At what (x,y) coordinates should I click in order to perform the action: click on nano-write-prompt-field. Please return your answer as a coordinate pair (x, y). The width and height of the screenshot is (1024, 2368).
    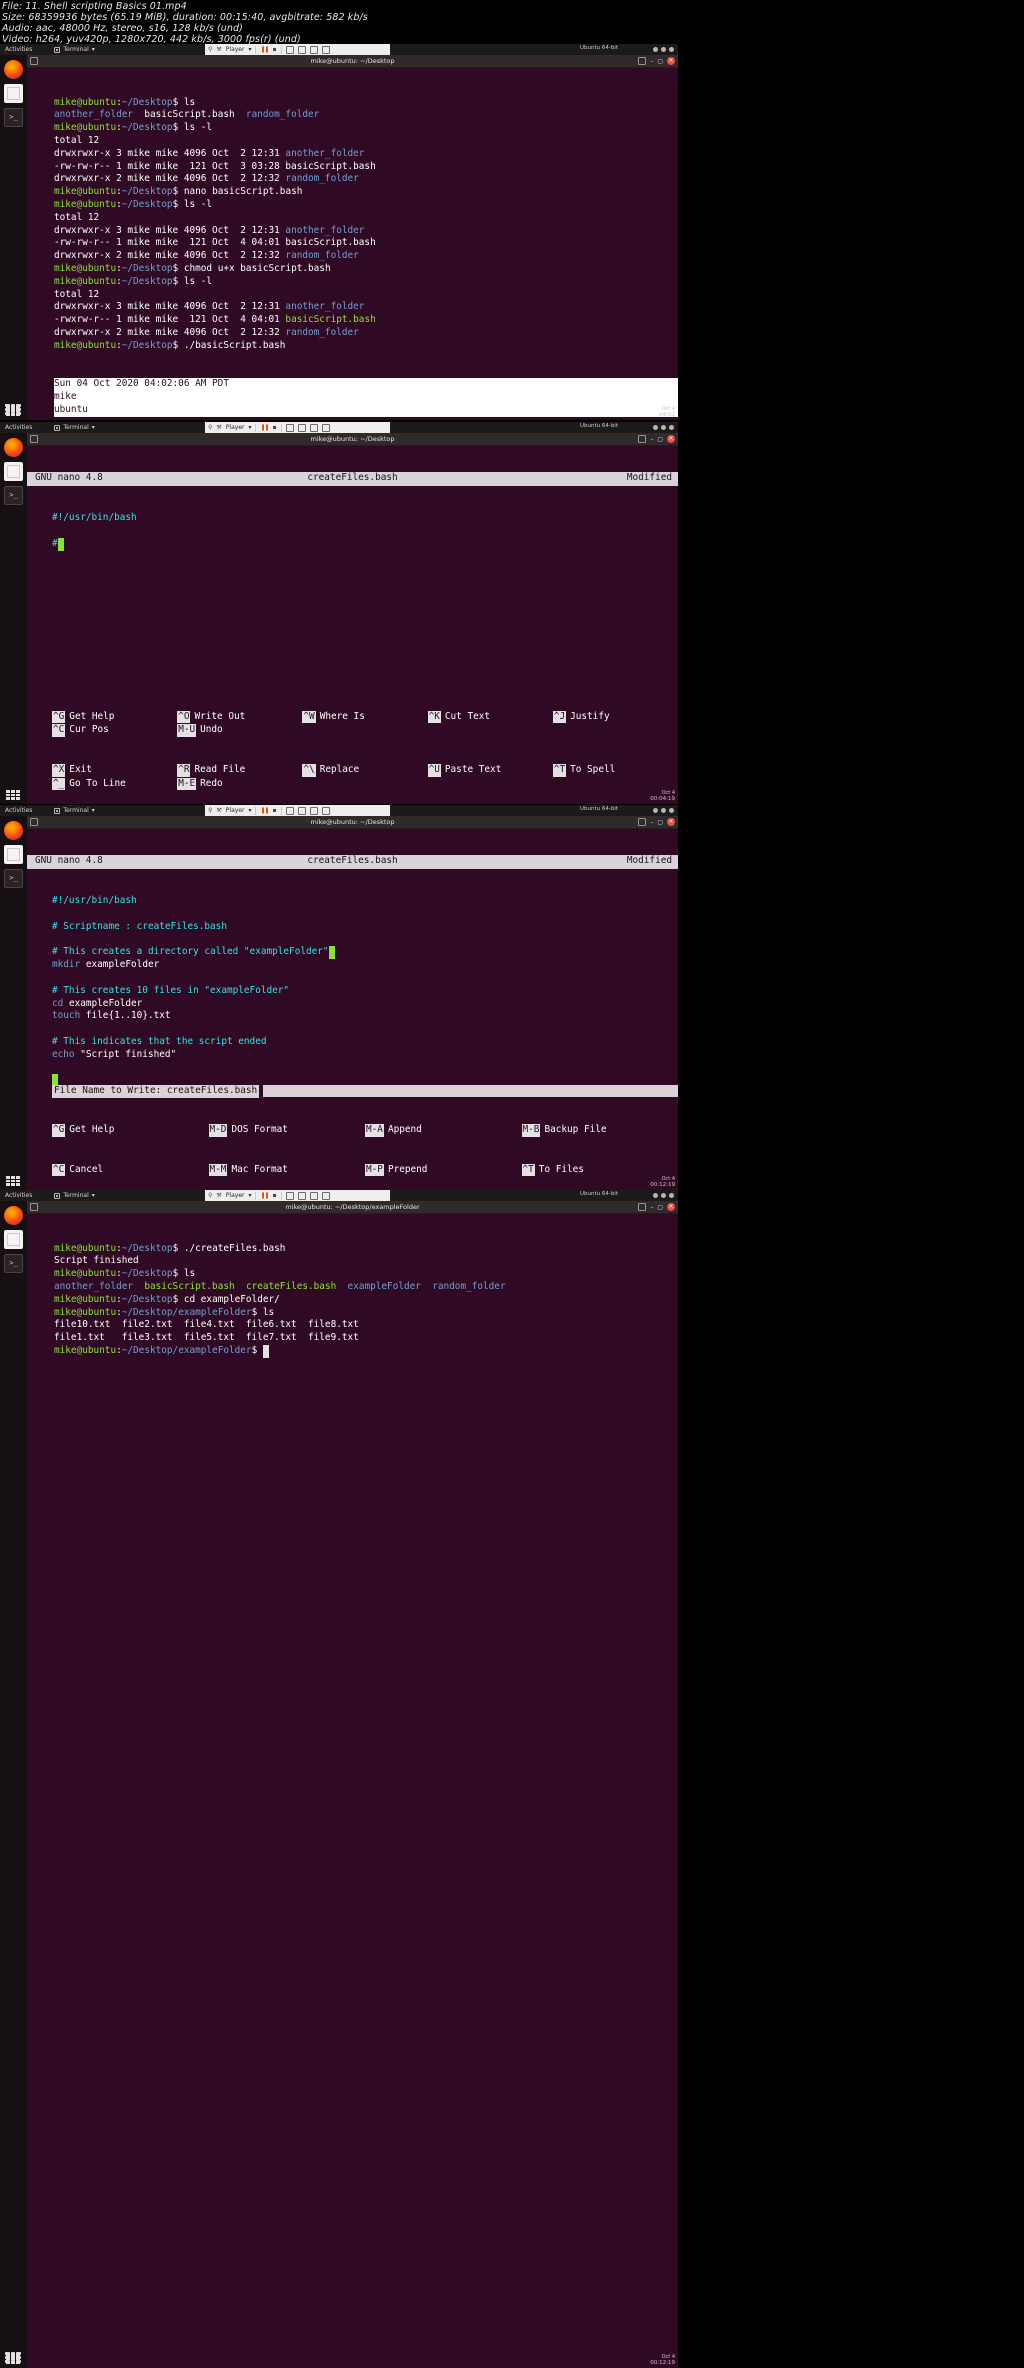
    Looking at the image, I should click on (470, 1091).